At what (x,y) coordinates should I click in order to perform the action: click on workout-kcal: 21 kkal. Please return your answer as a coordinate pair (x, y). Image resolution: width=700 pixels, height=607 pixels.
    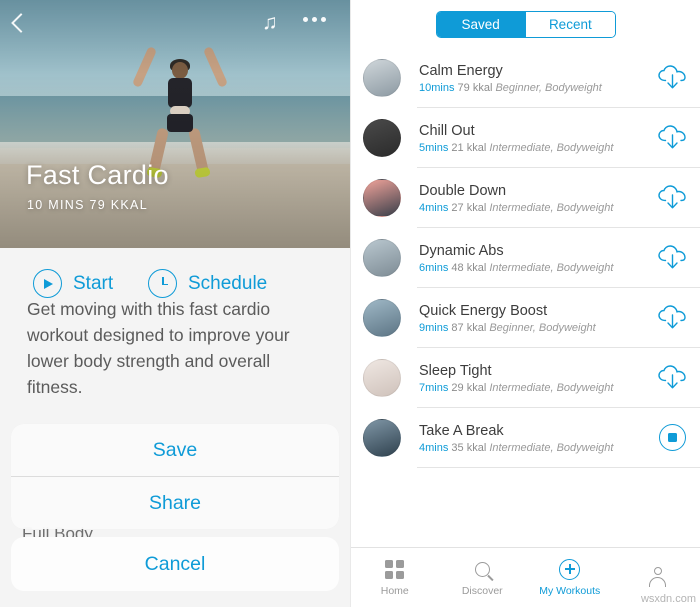
    Looking at the image, I should click on (469, 147).